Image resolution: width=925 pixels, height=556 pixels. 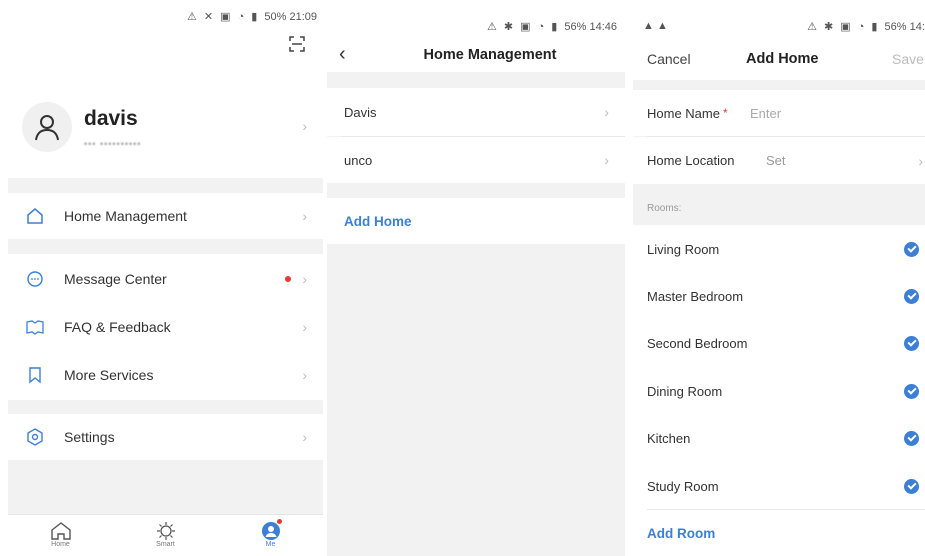 What do you see at coordinates (165, 375) in the screenshot?
I see `menu-more-services: More Services ›` at bounding box center [165, 375].